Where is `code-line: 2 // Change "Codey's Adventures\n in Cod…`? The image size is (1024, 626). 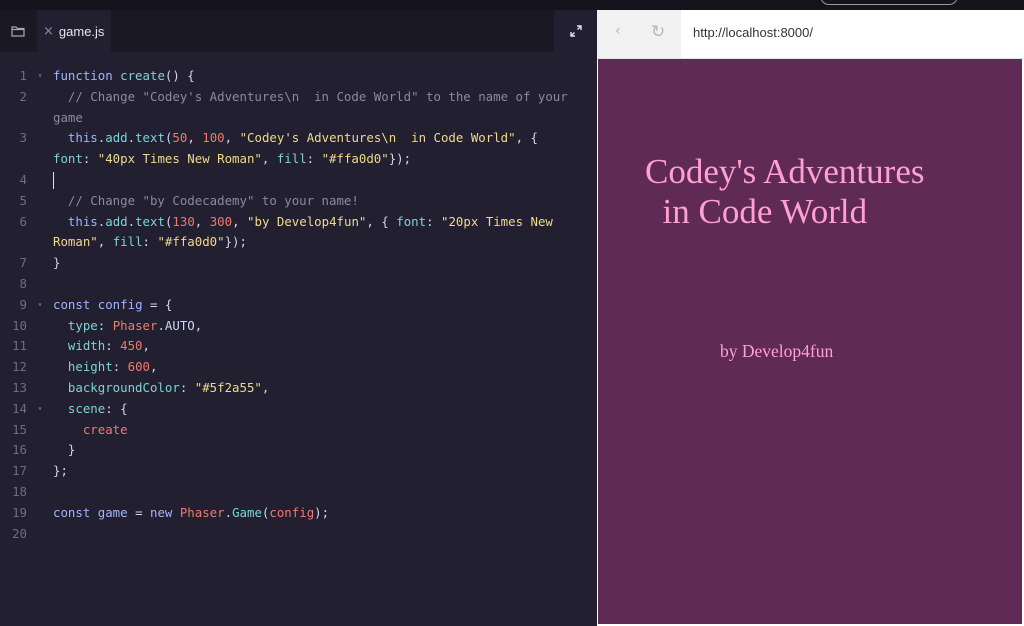 code-line: 2 // Change "Codey's Adventures\n in Cod… is located at coordinates (298, 97).